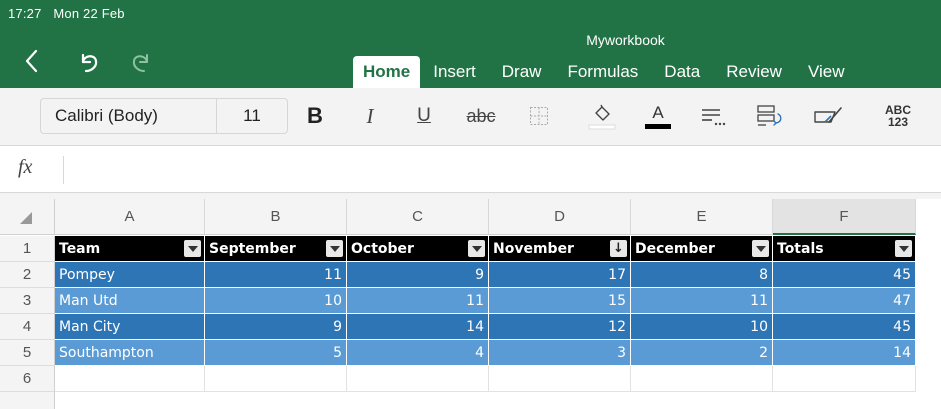 The width and height of the screenshot is (941, 409). What do you see at coordinates (844, 353) in the screenshot?
I see `table-cell-total: 14` at bounding box center [844, 353].